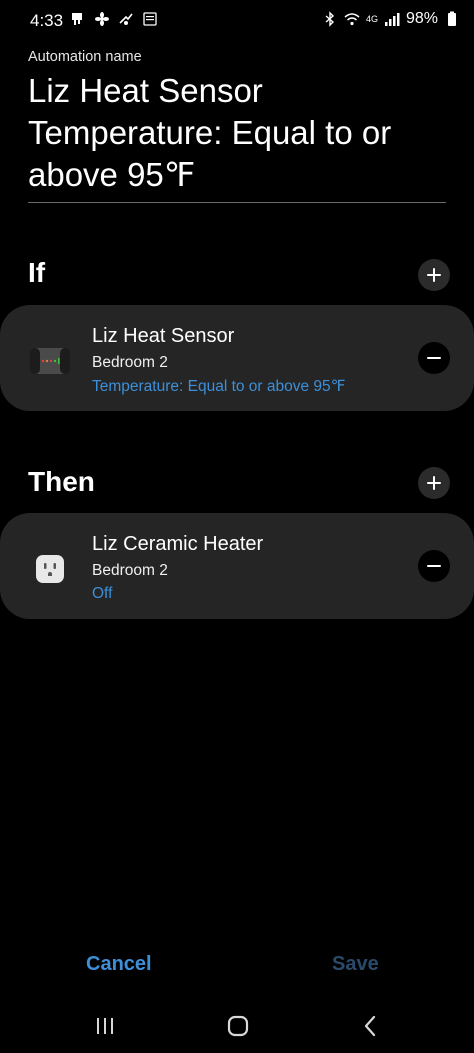 The width and height of the screenshot is (474, 1053). What do you see at coordinates (47, 20) in the screenshot?
I see `status-time: 4:33` at bounding box center [47, 20].